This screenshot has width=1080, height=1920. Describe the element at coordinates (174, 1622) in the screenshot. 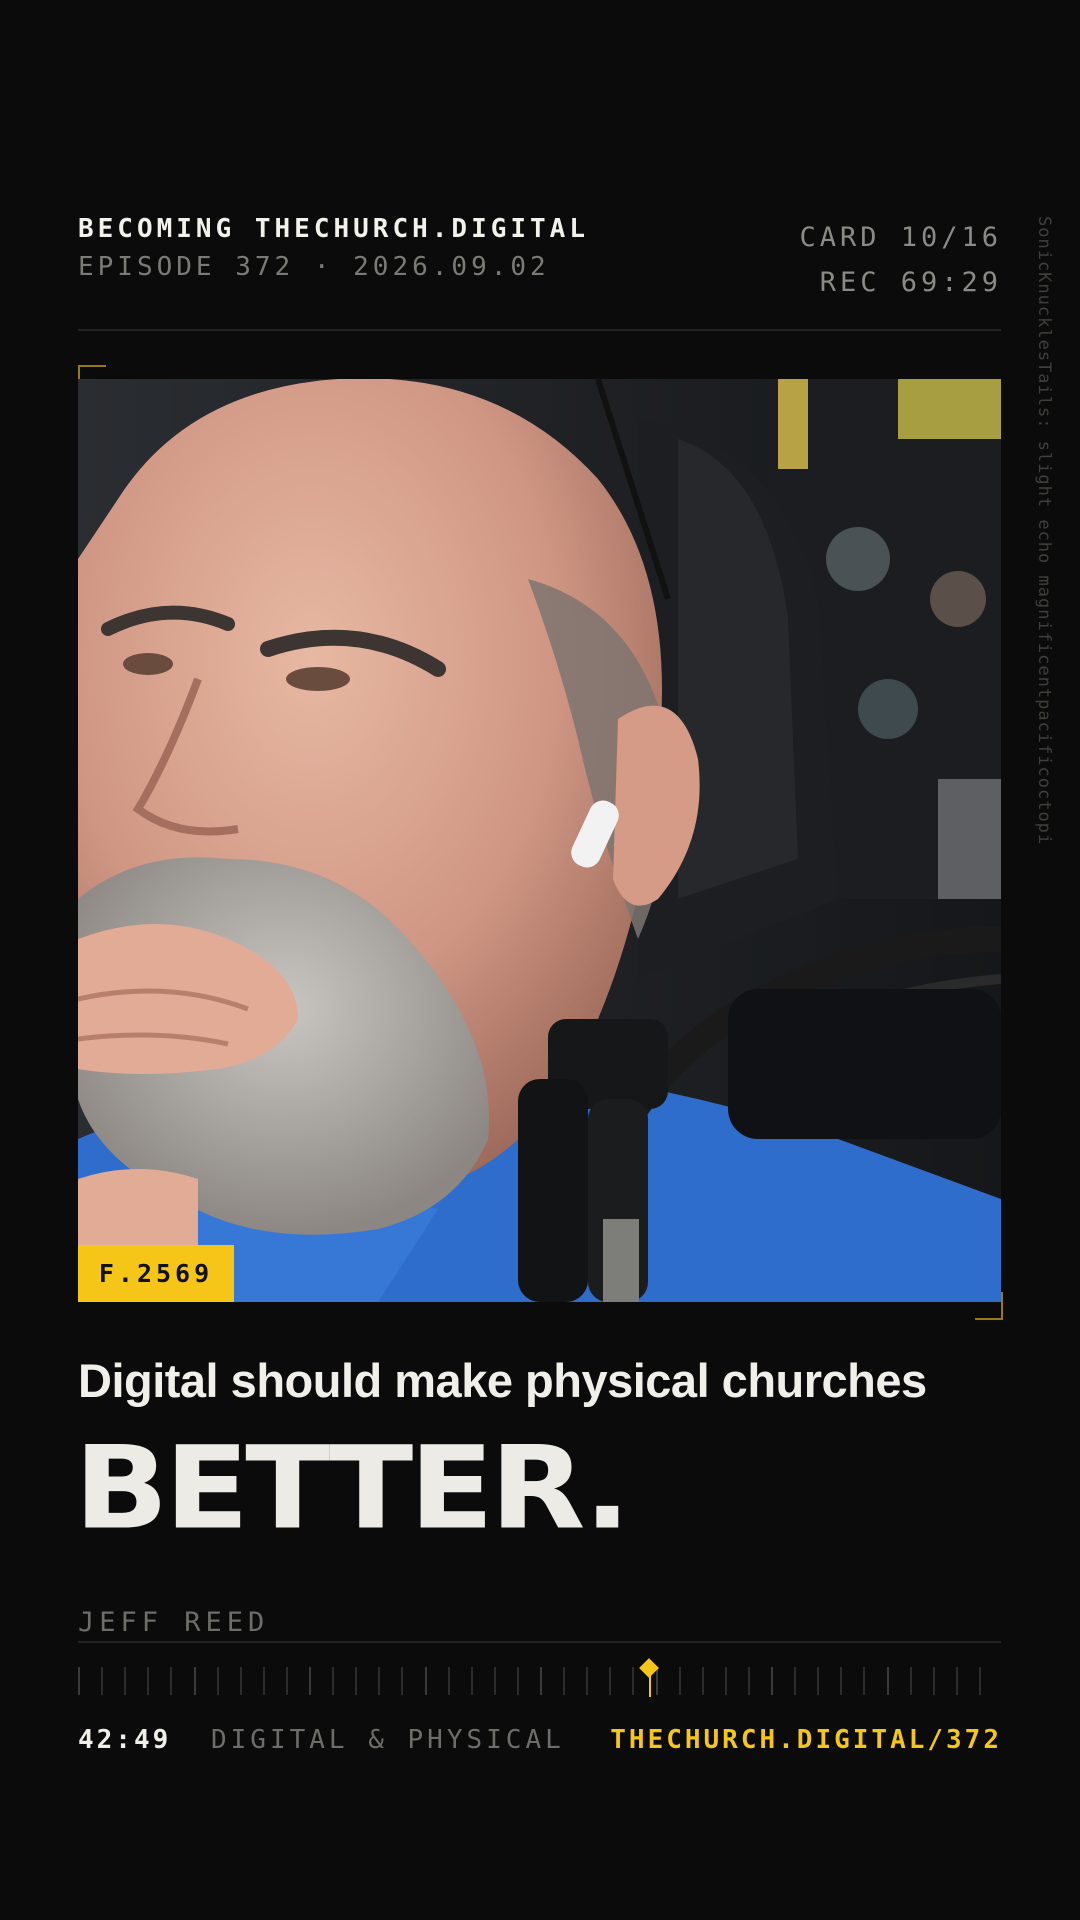

I see `speaker-name: JEFF REED` at that location.